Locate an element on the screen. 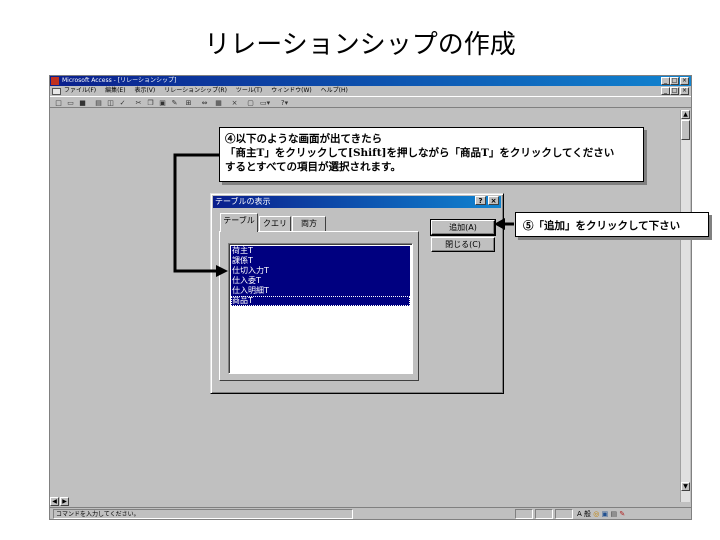  selection-arrow is located at coordinates (196, 213).